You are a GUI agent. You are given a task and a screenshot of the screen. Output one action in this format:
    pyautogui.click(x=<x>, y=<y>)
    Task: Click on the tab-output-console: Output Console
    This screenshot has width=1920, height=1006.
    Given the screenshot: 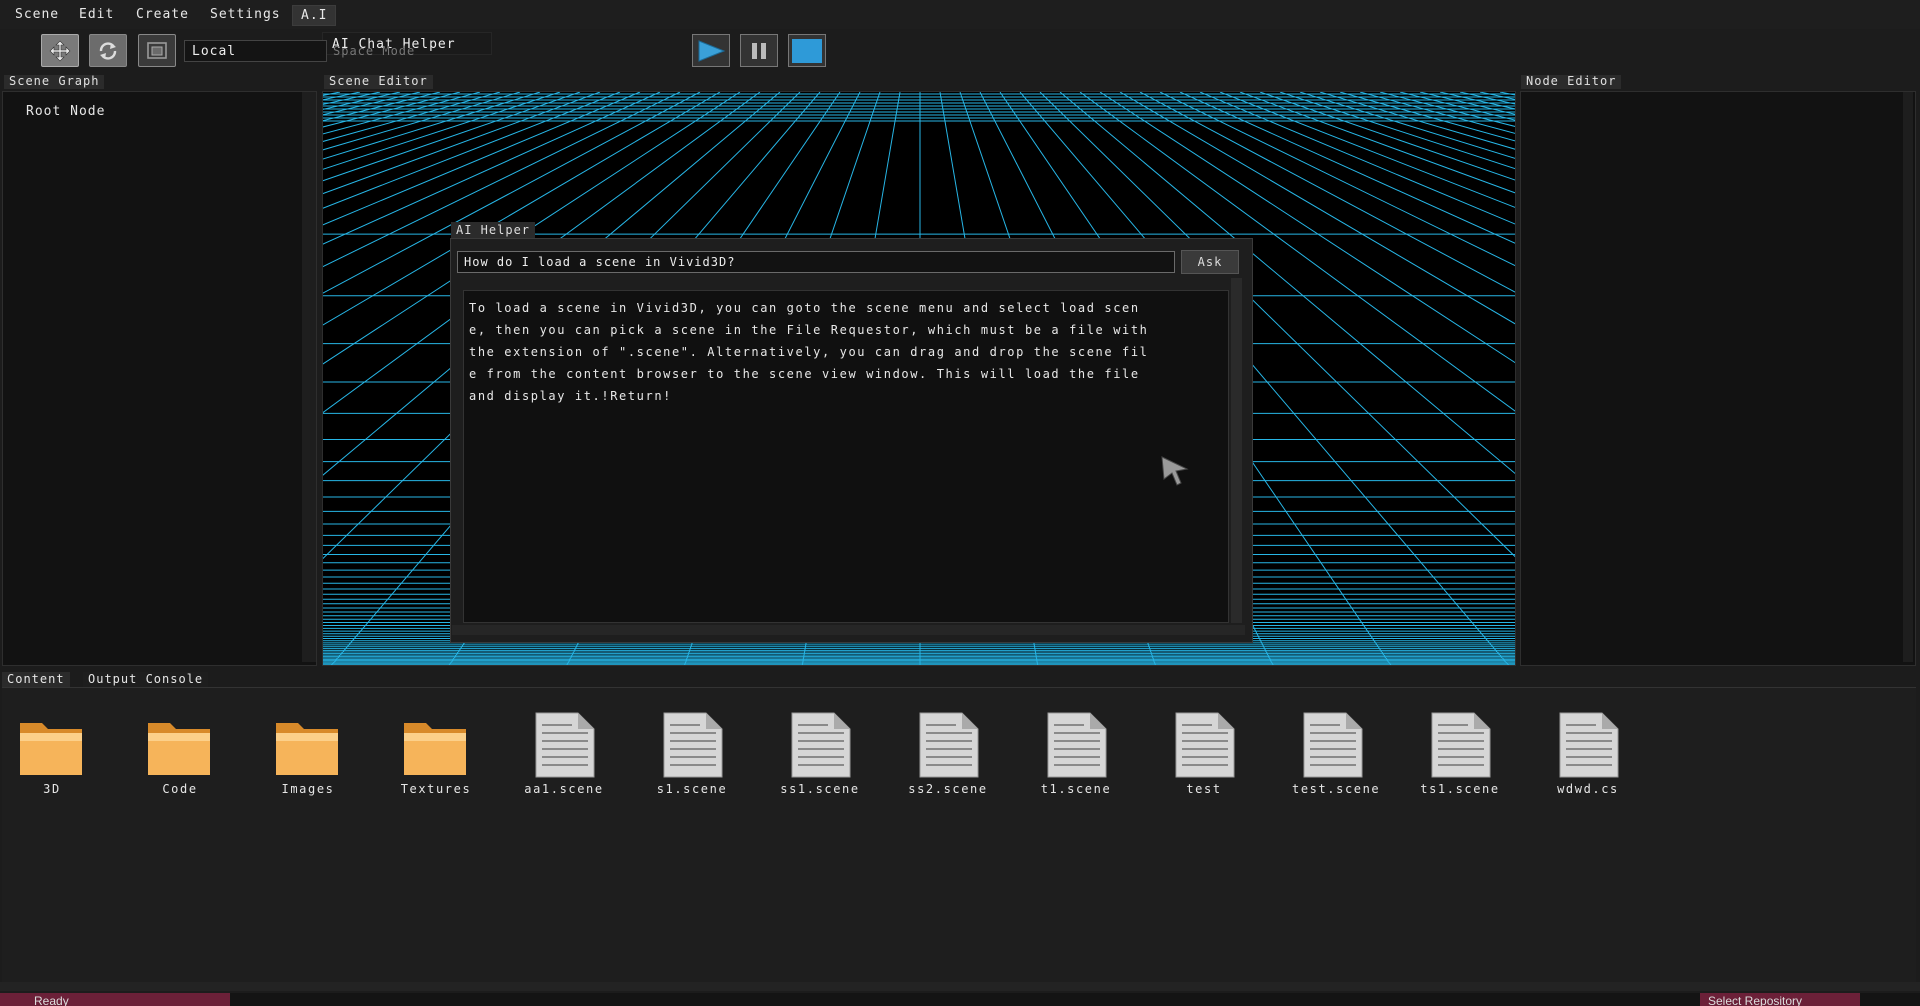 What is the action you would take?
    pyautogui.click(x=146, y=679)
    